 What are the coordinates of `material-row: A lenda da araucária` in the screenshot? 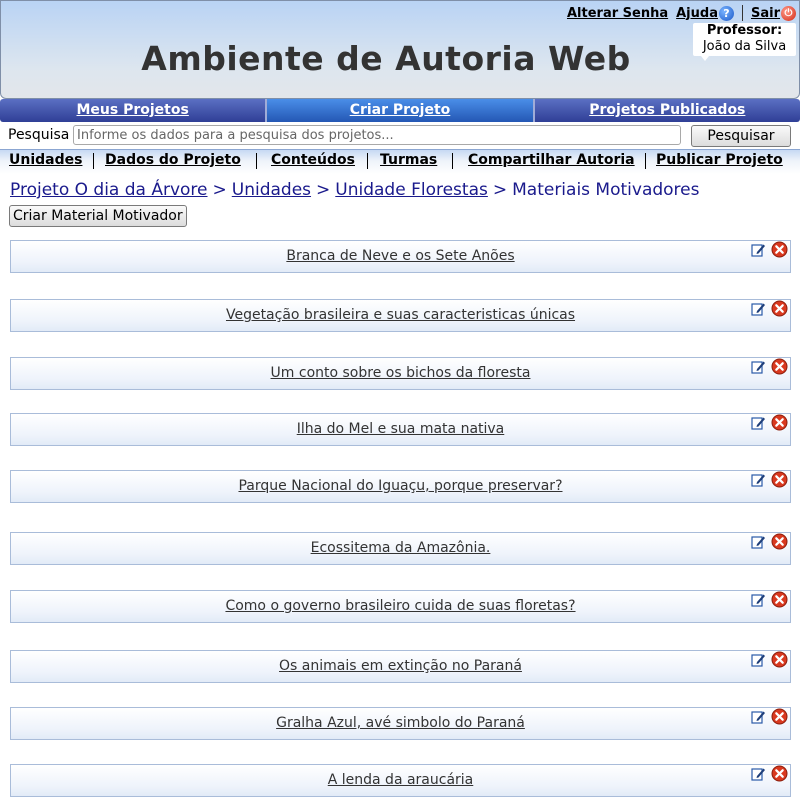 It's located at (400, 780).